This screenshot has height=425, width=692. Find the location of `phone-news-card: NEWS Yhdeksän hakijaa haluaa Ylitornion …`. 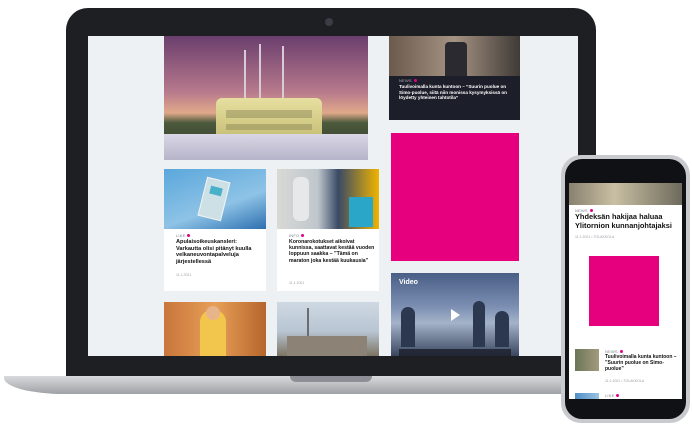

phone-news-card: NEWS Yhdeksän hakijaa haluaa Ylitornion … is located at coordinates (625, 224).